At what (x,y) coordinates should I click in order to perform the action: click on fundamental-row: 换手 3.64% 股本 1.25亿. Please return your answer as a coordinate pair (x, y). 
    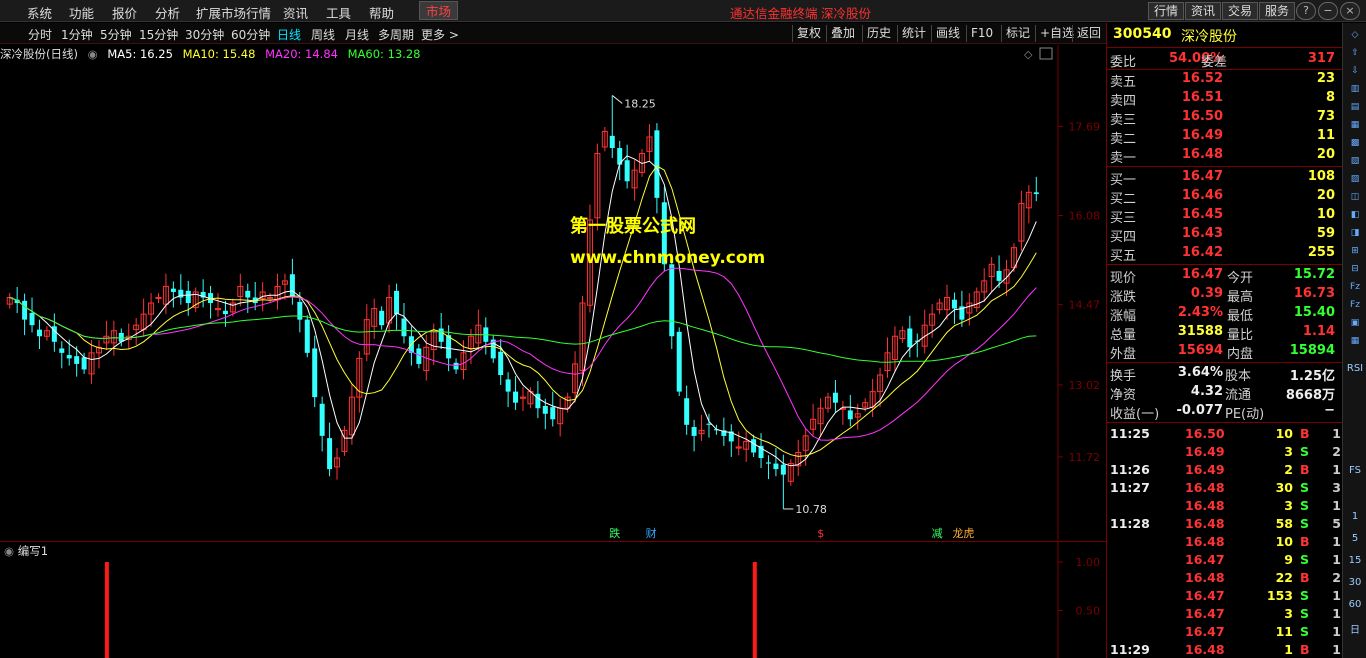
    Looking at the image, I should click on (1225, 374).